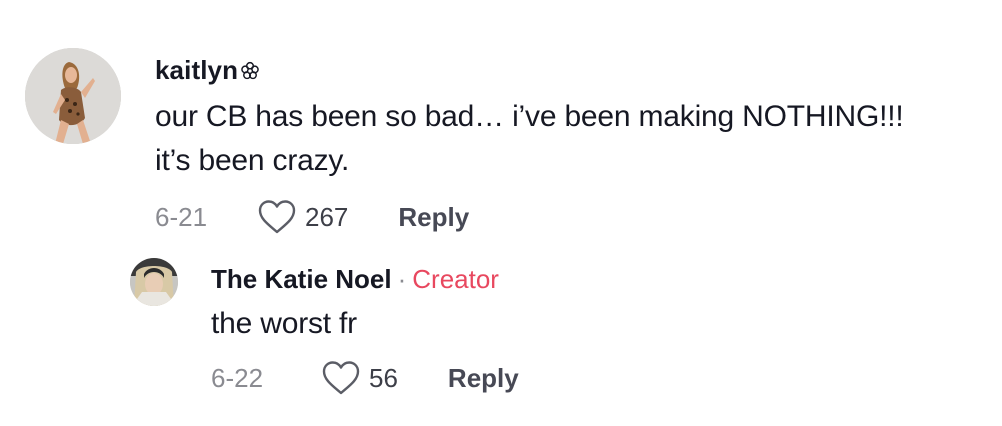 This screenshot has height=426, width=1002. Describe the element at coordinates (383, 377) in the screenshot. I see `like-count: 56` at that location.